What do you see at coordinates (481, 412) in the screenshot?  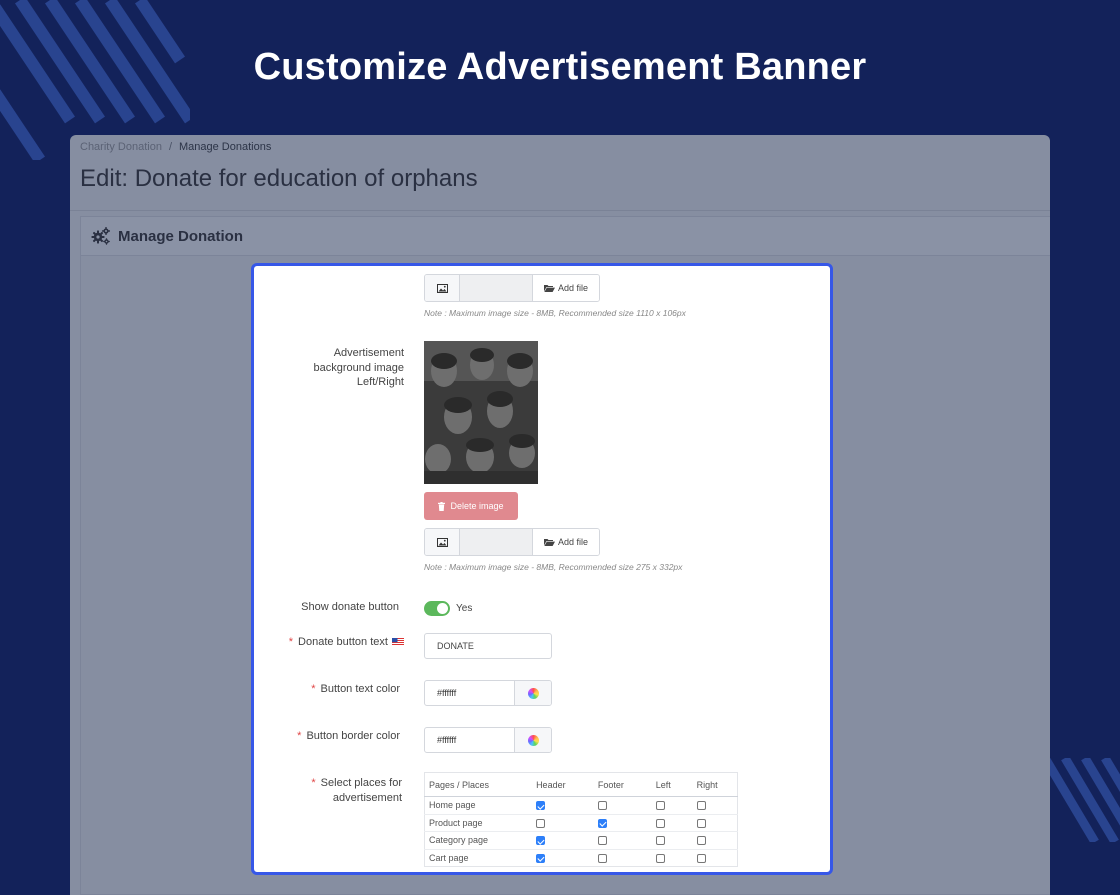 I see `bg-image-preview` at bounding box center [481, 412].